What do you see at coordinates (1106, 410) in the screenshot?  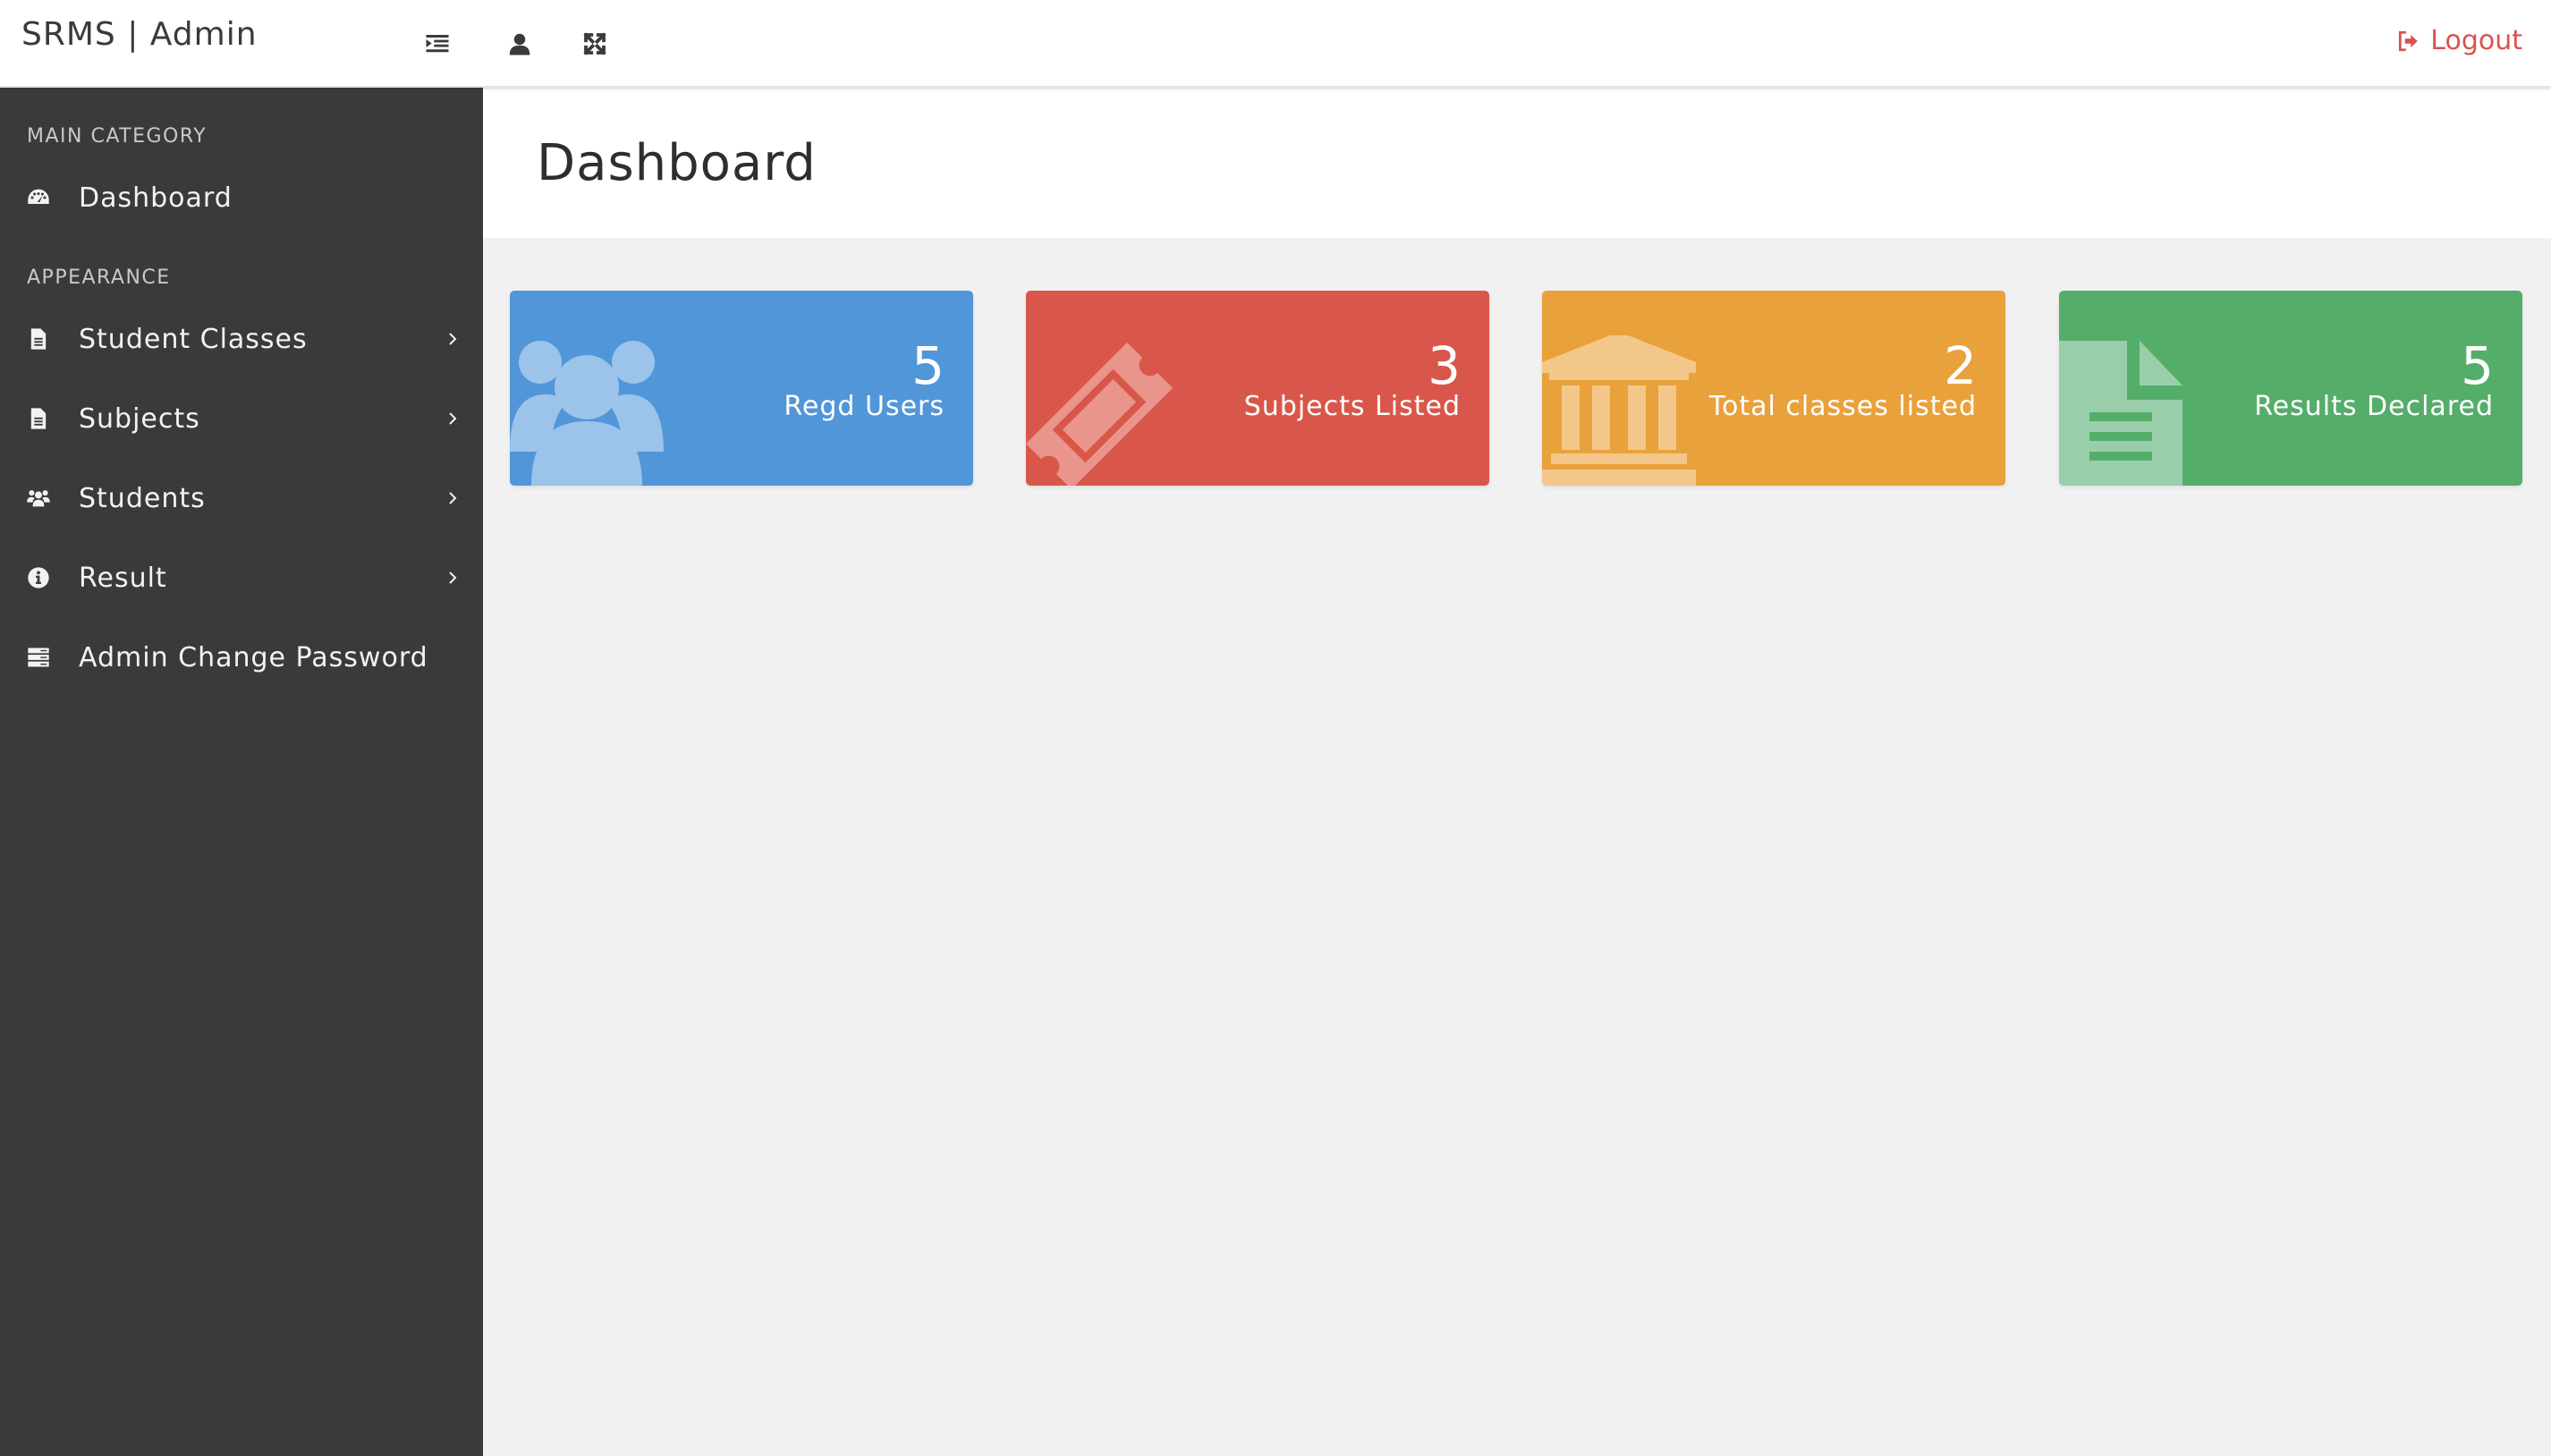 I see `ticket-icon` at bounding box center [1106, 410].